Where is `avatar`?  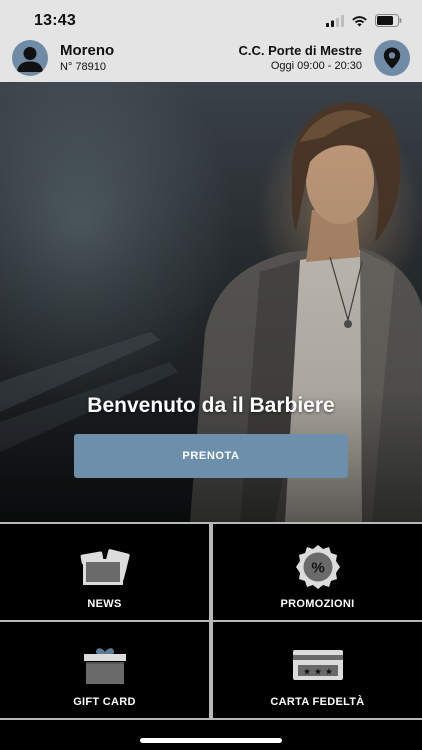
avatar is located at coordinates (30, 58).